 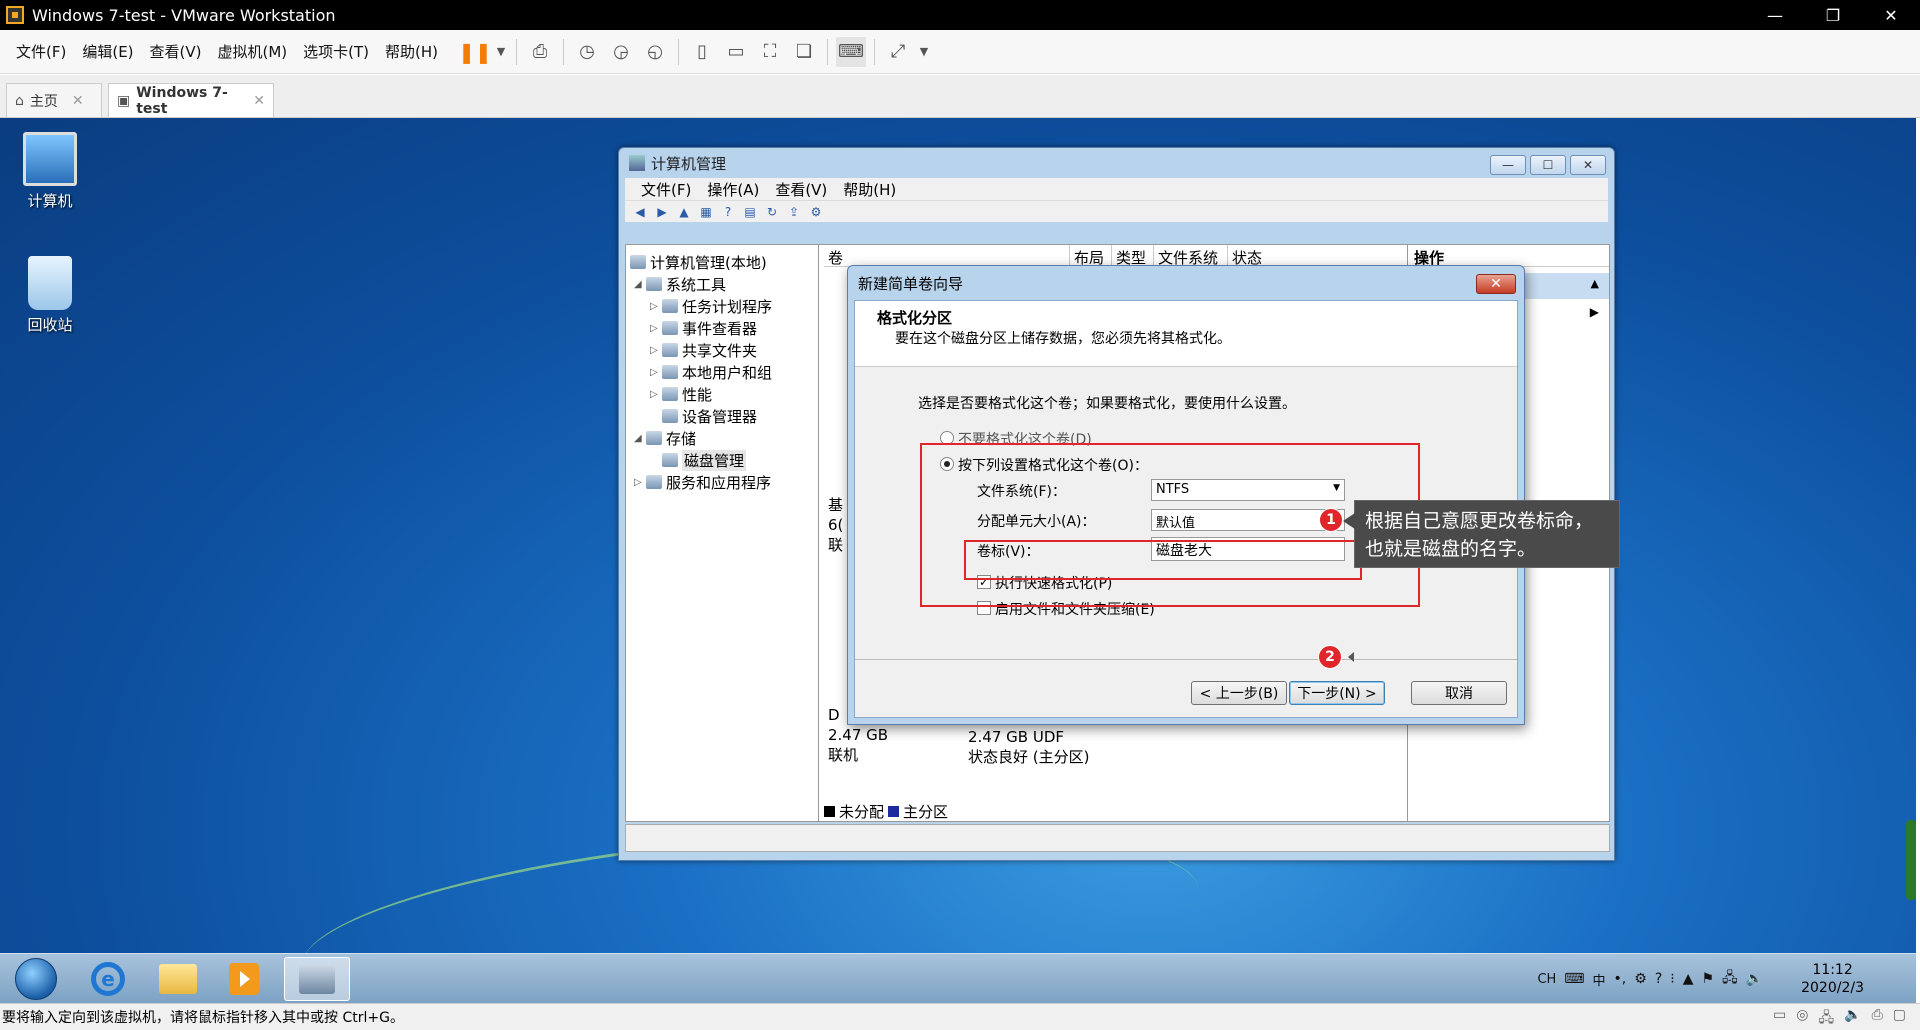 What do you see at coordinates (587, 52) in the screenshot?
I see `snapshot-icon: ◷` at bounding box center [587, 52].